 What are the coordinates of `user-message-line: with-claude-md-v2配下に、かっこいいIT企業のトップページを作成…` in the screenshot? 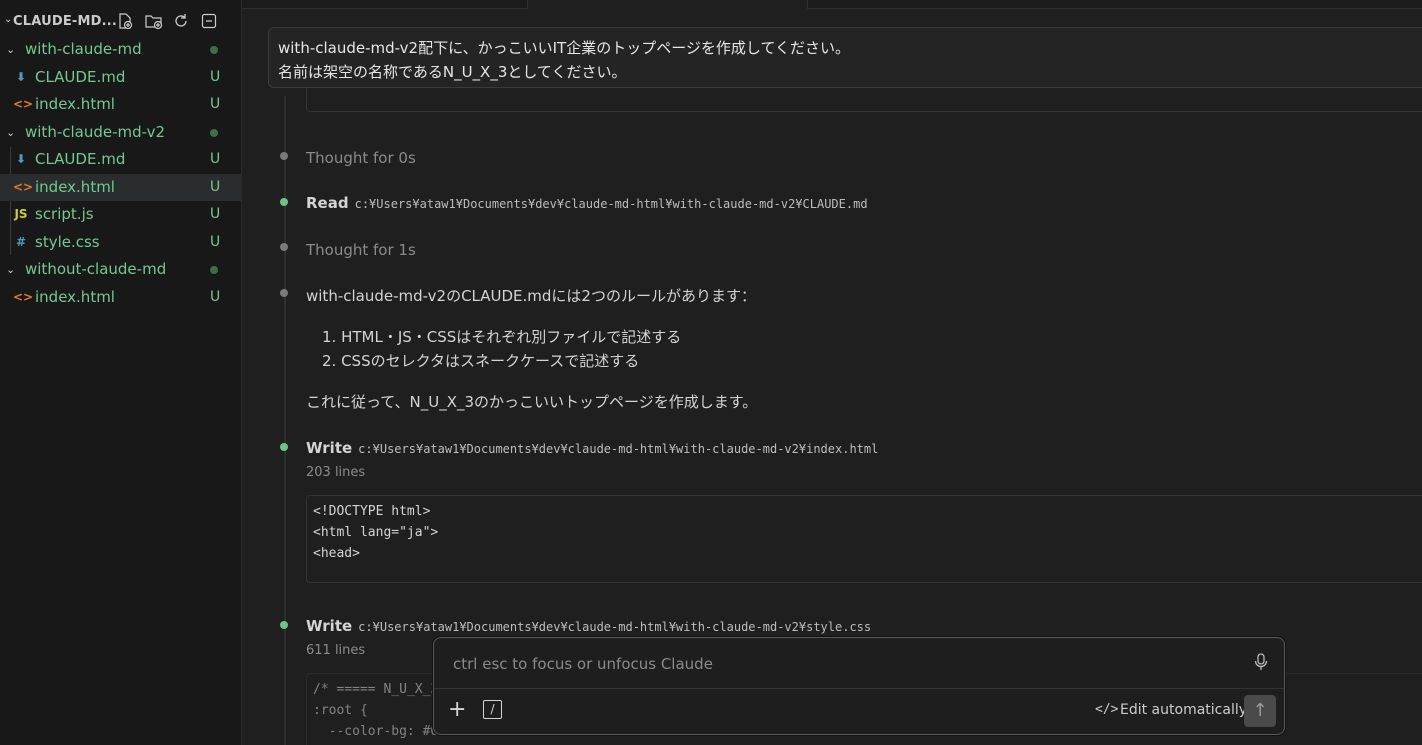 It's located at (564, 48).